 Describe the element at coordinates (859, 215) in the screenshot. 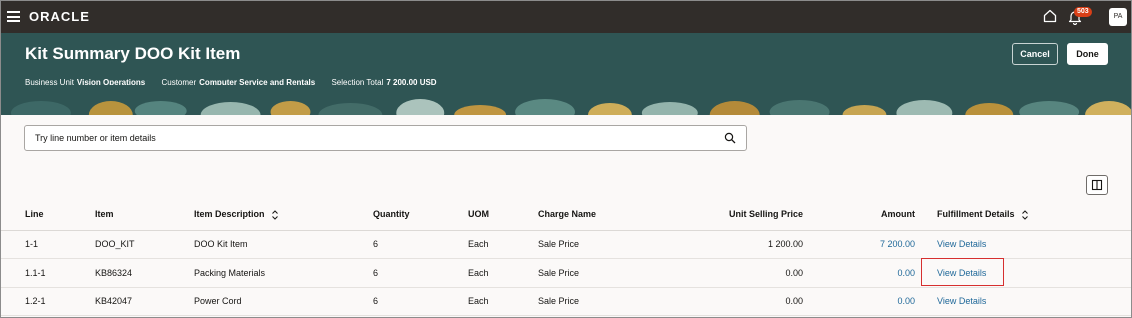

I see `column-header-amount: Amount` at that location.